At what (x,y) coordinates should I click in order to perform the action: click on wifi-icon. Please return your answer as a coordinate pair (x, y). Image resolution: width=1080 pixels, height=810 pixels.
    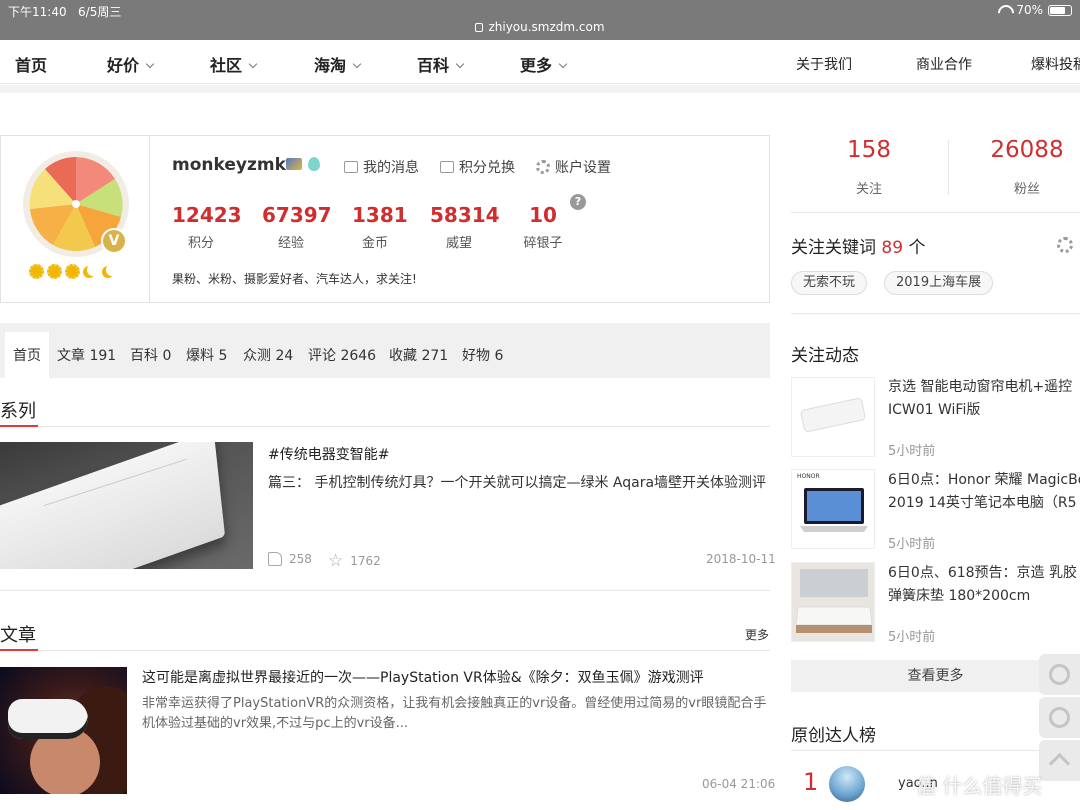
    Looking at the image, I should click on (1004, 10).